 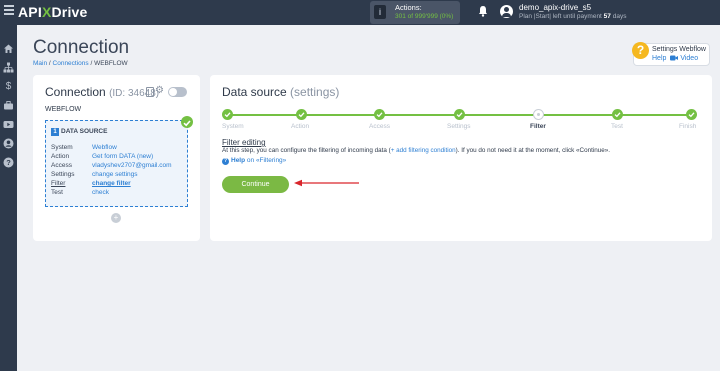 I want to click on ds-row-filter: Filter change filter, so click(x=91, y=183).